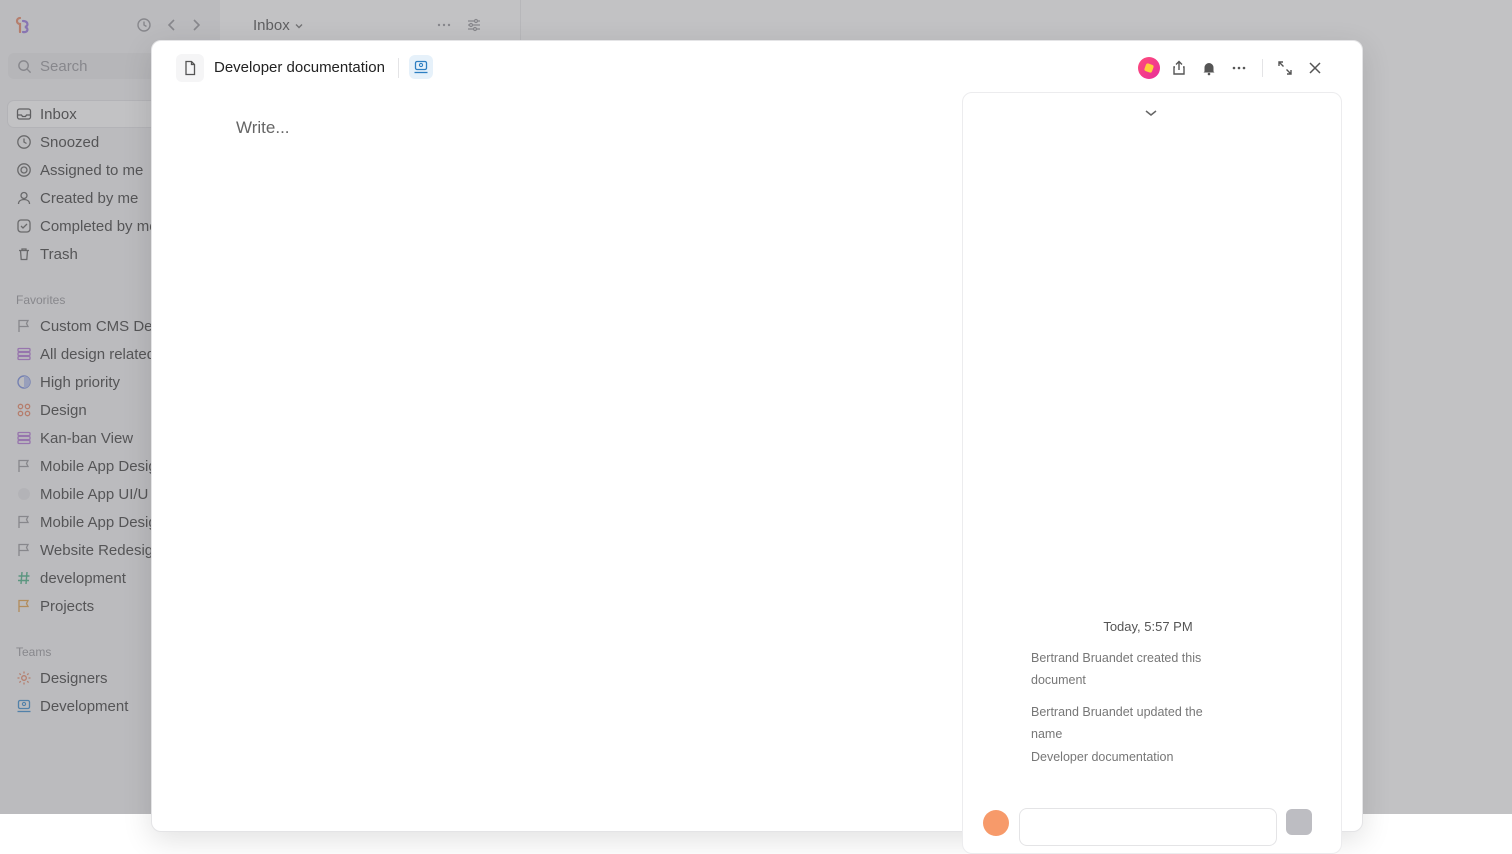 This screenshot has width=1512, height=854. I want to click on monitor-icon, so click(421, 67).